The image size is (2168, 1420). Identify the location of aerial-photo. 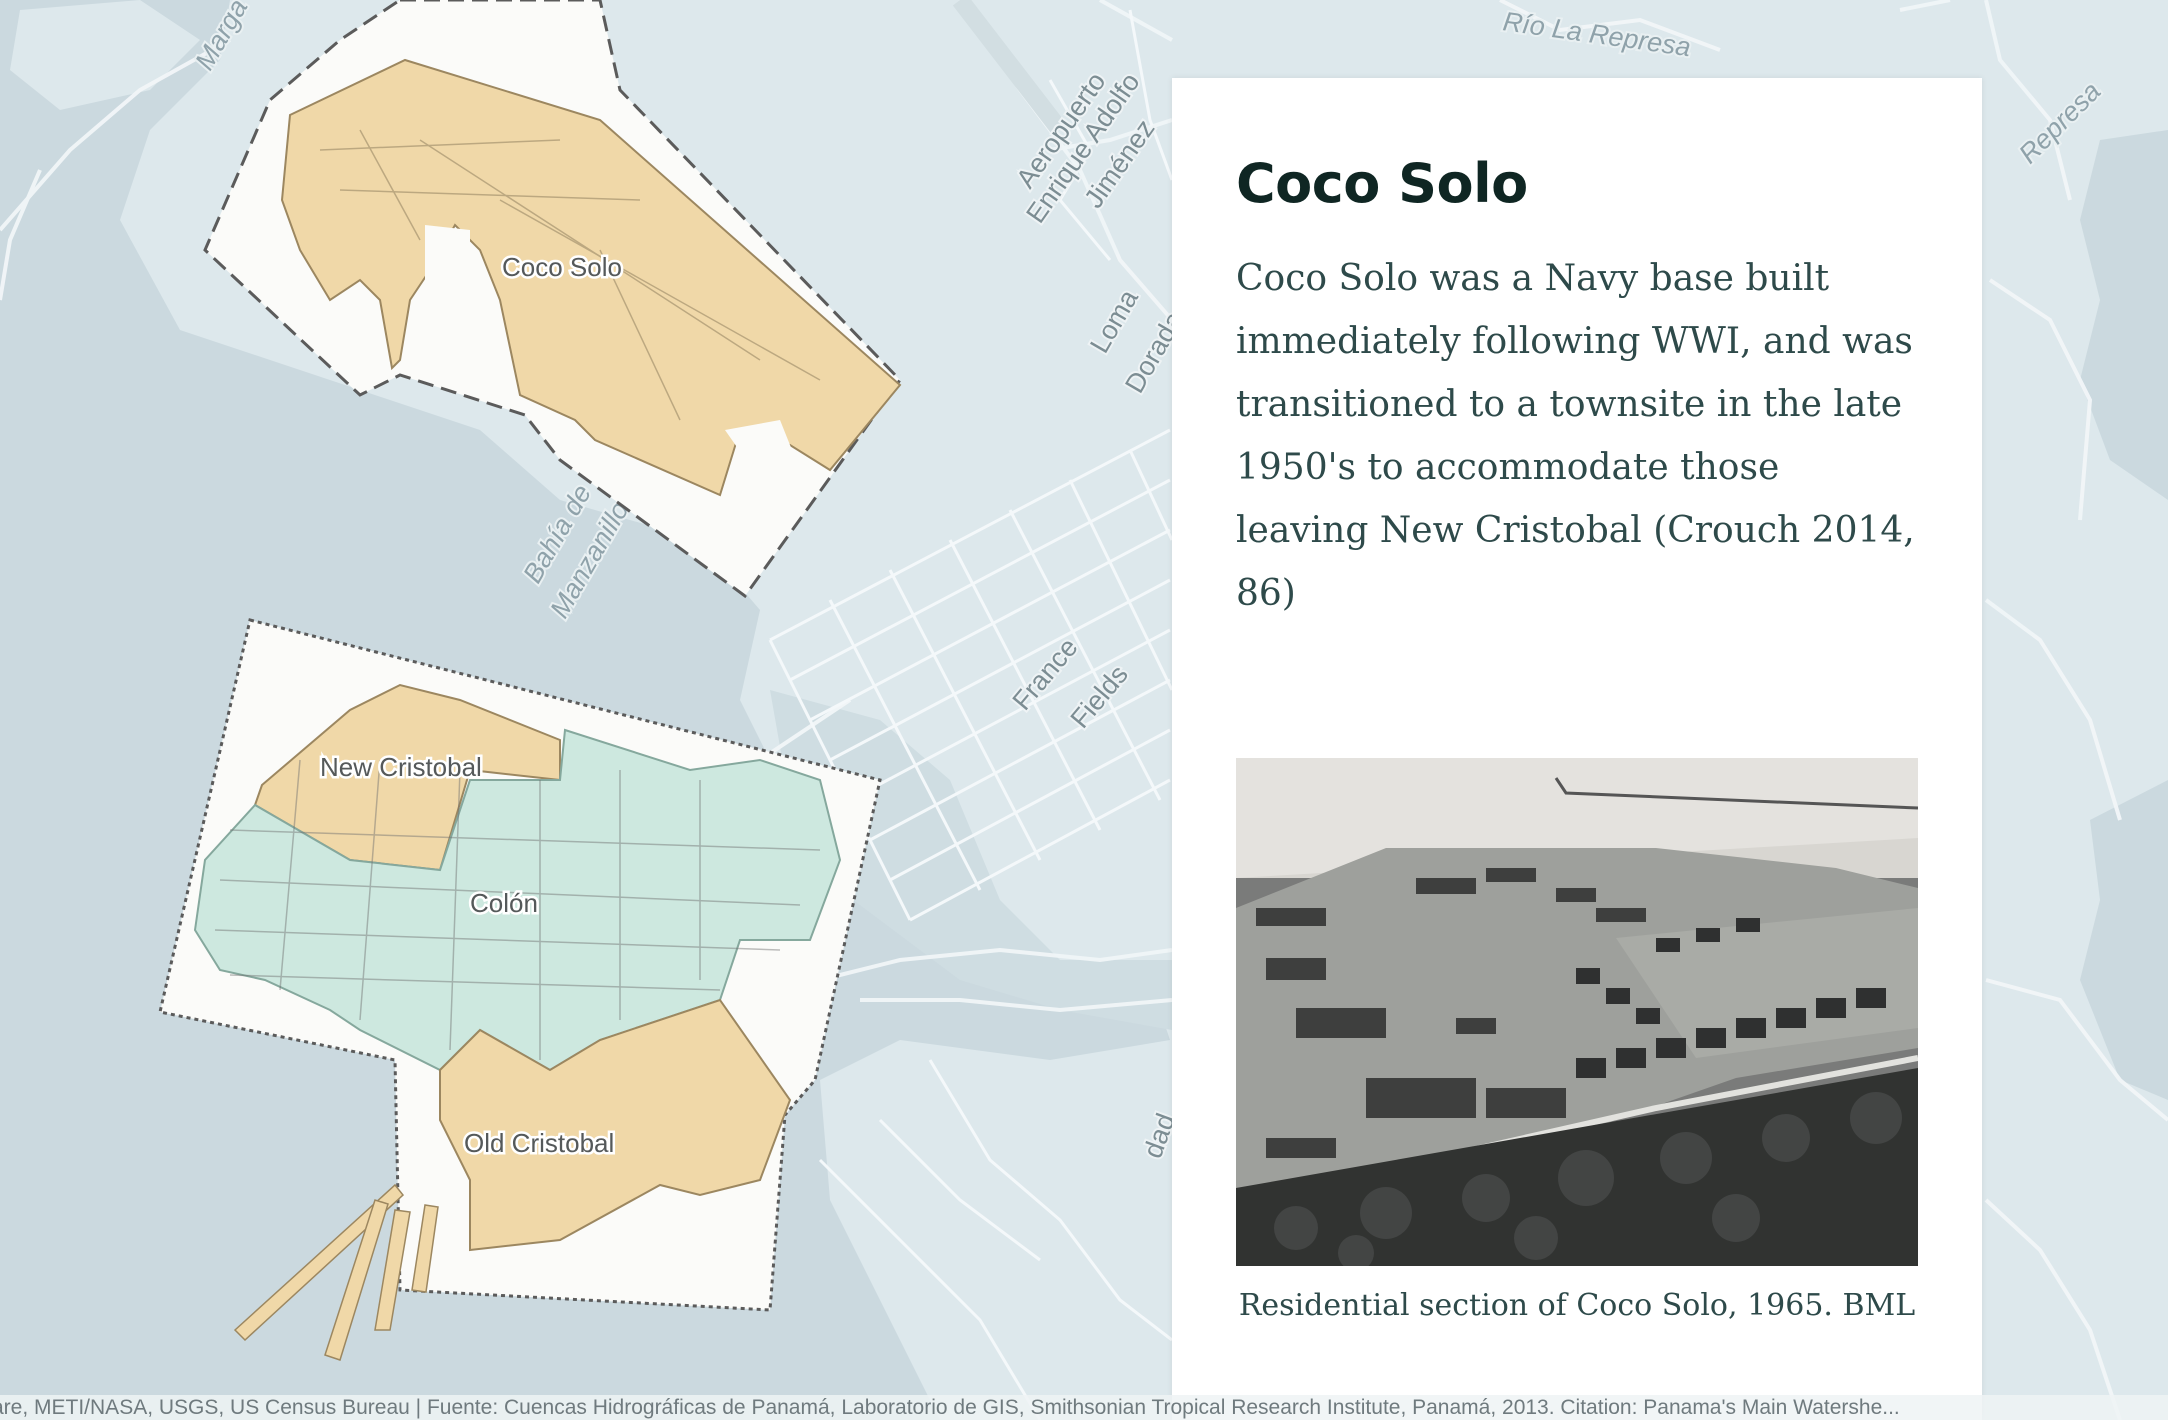
(1577, 1012).